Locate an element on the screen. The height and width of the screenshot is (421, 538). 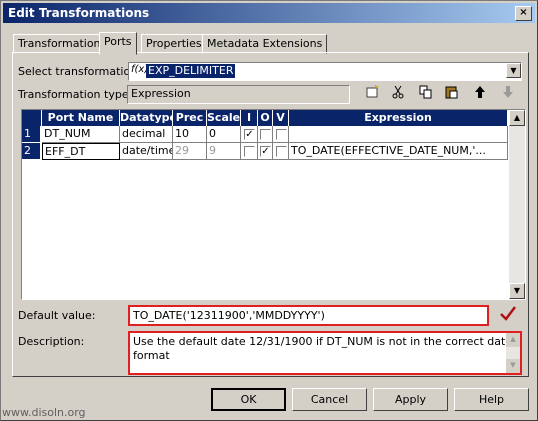
cancel-button: Cancel is located at coordinates (329, 399).